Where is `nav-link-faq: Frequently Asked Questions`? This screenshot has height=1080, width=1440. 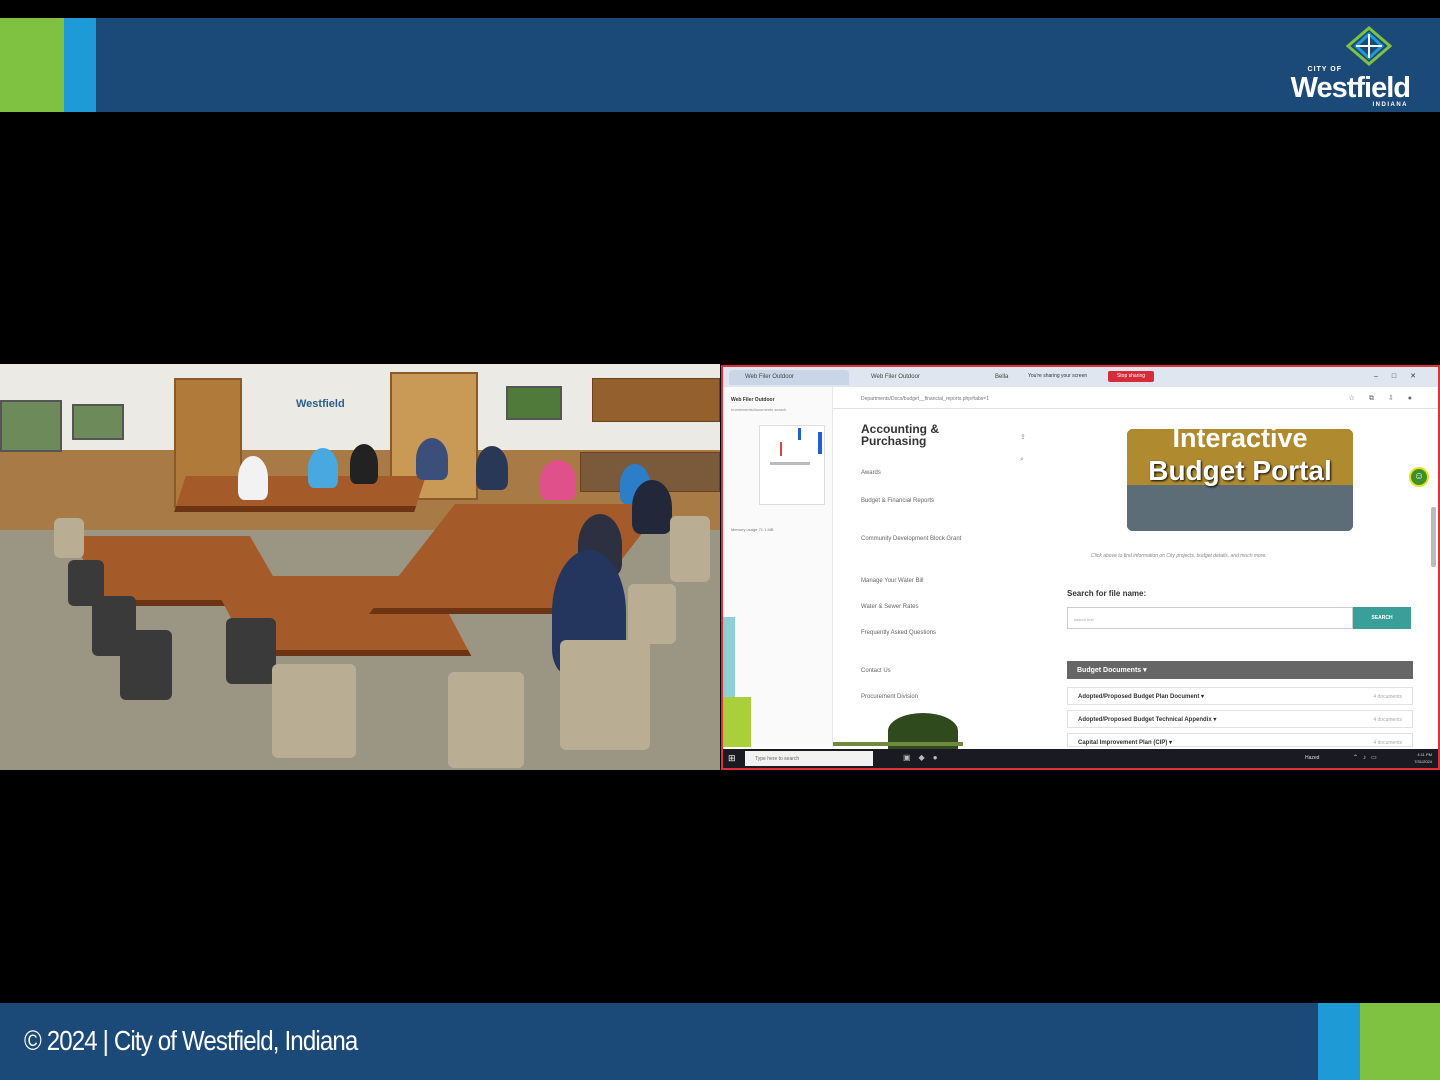
nav-link-faq: Frequently Asked Questions is located at coordinates (916, 633).